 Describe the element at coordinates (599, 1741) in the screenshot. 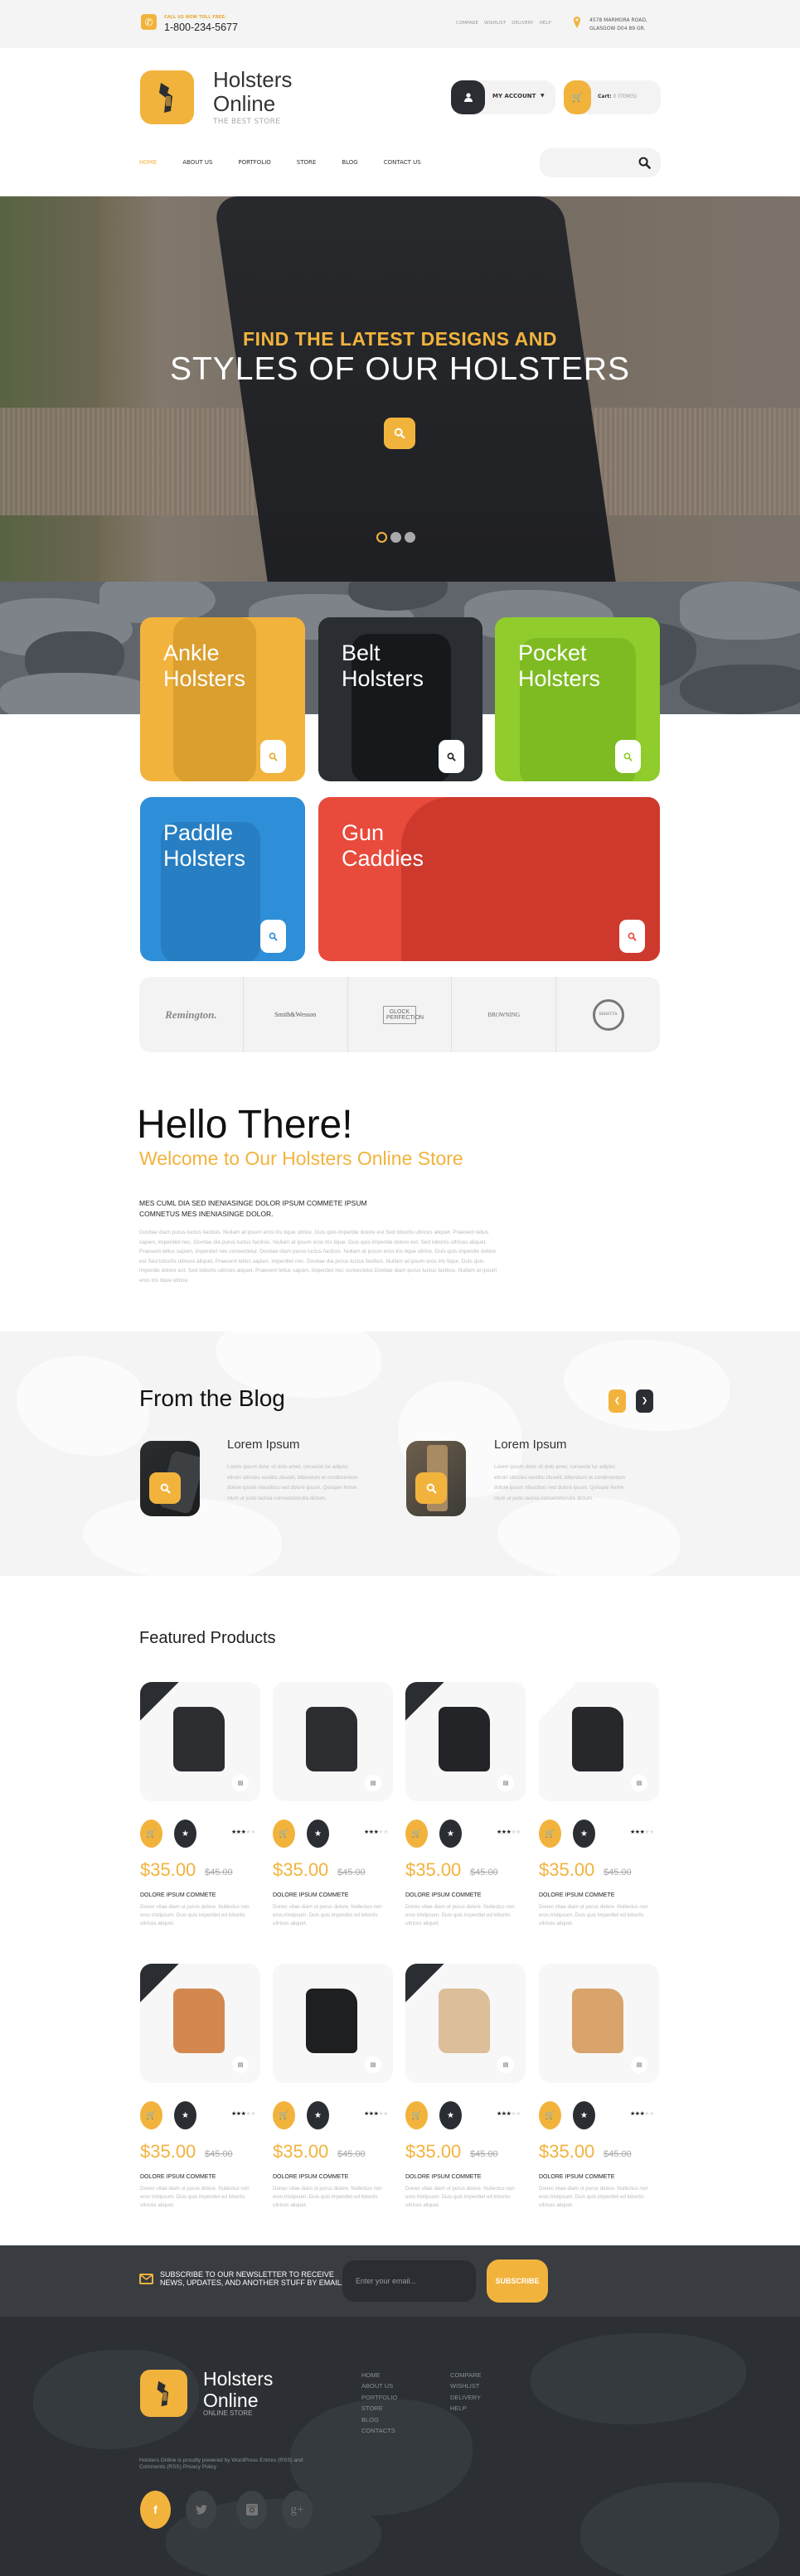

I see `product-image: NEW▤` at that location.